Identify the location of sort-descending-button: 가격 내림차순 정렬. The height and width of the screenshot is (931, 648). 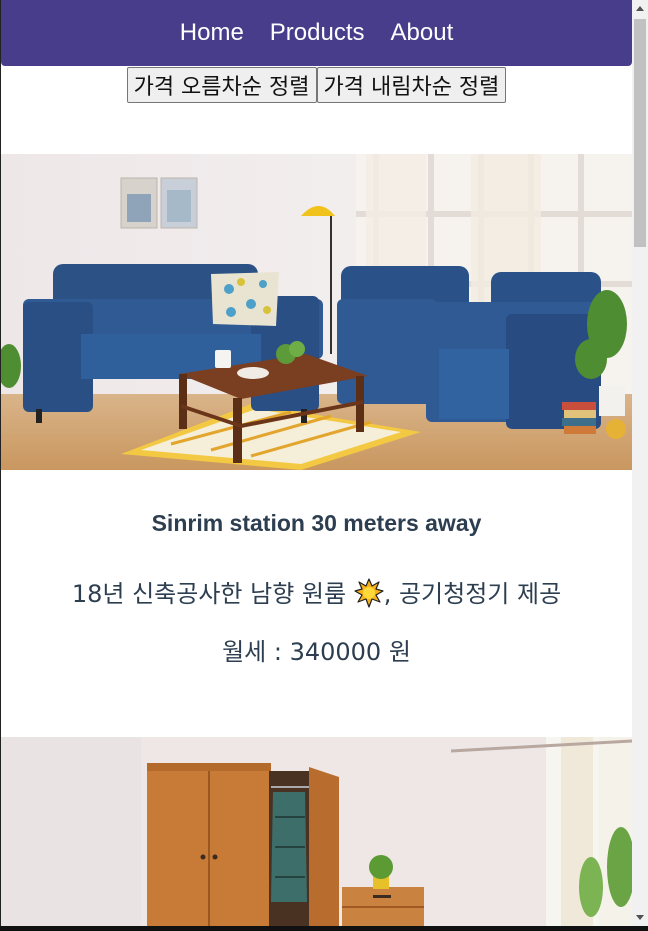
(411, 85).